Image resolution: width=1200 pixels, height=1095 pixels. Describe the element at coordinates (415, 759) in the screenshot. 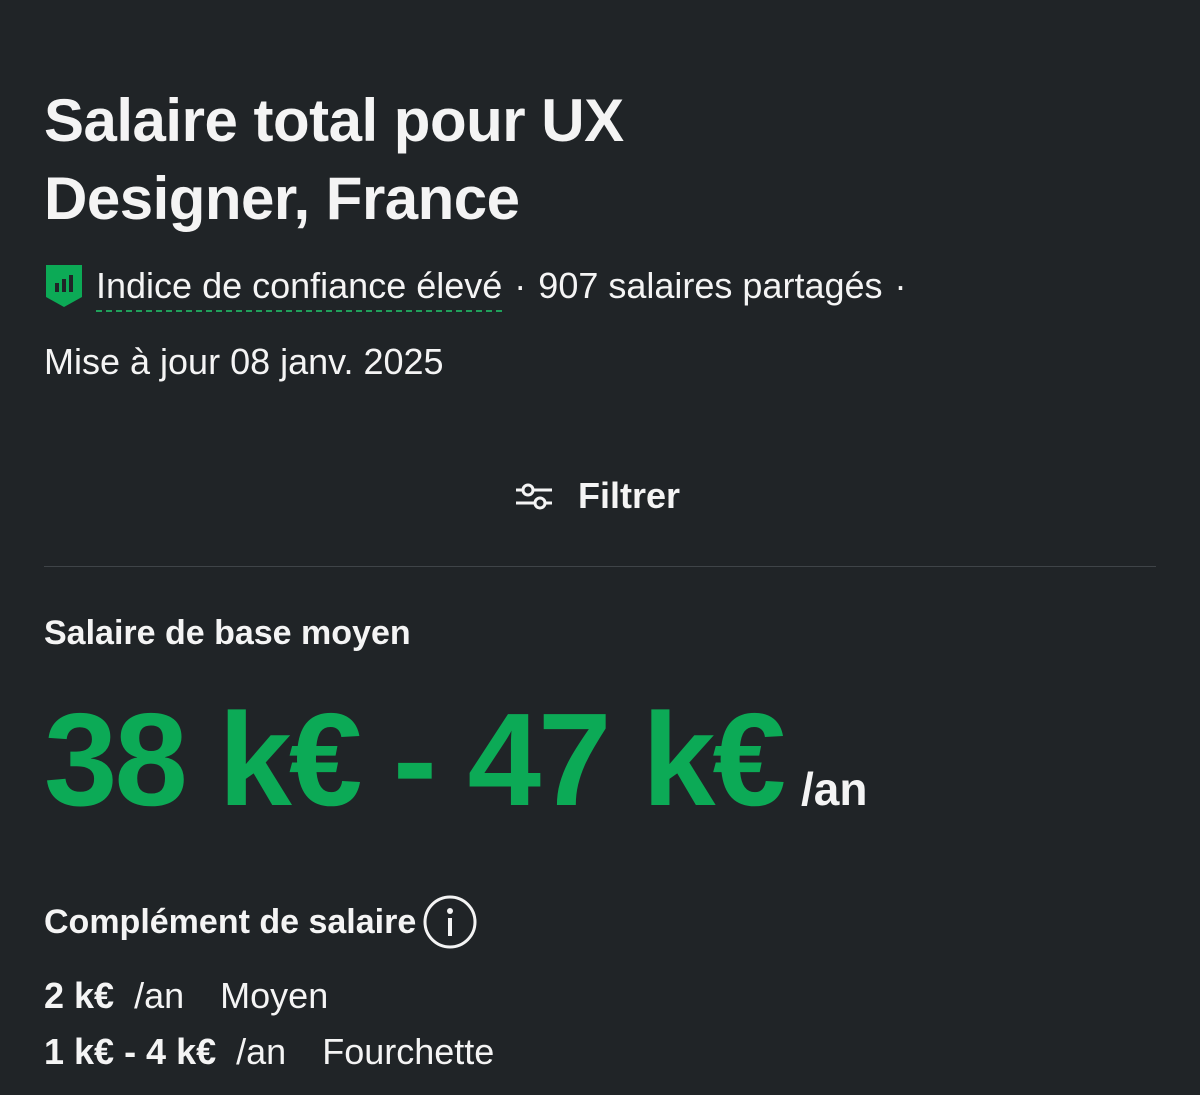

I see `salary-range-value: 38 k€ - 47 k€` at that location.